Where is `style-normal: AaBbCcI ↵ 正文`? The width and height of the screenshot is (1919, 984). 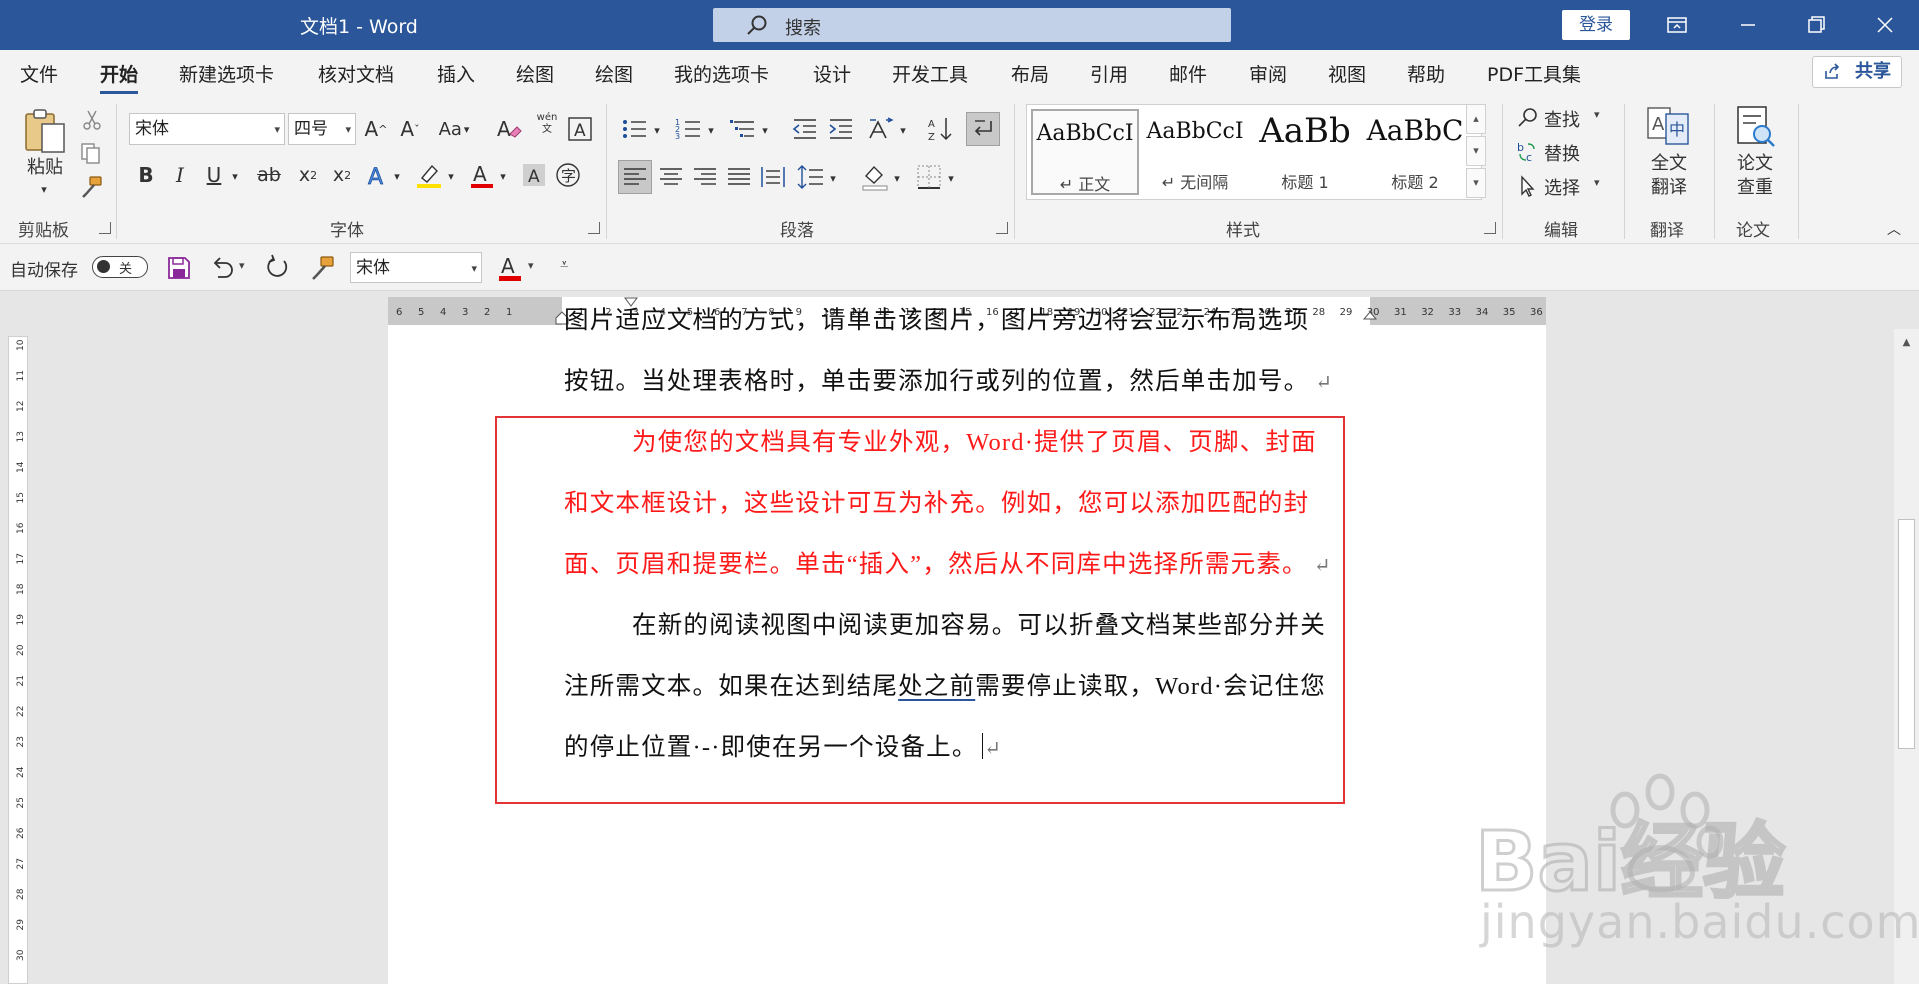 style-normal: AaBbCcI ↵ 正文 is located at coordinates (1085, 152).